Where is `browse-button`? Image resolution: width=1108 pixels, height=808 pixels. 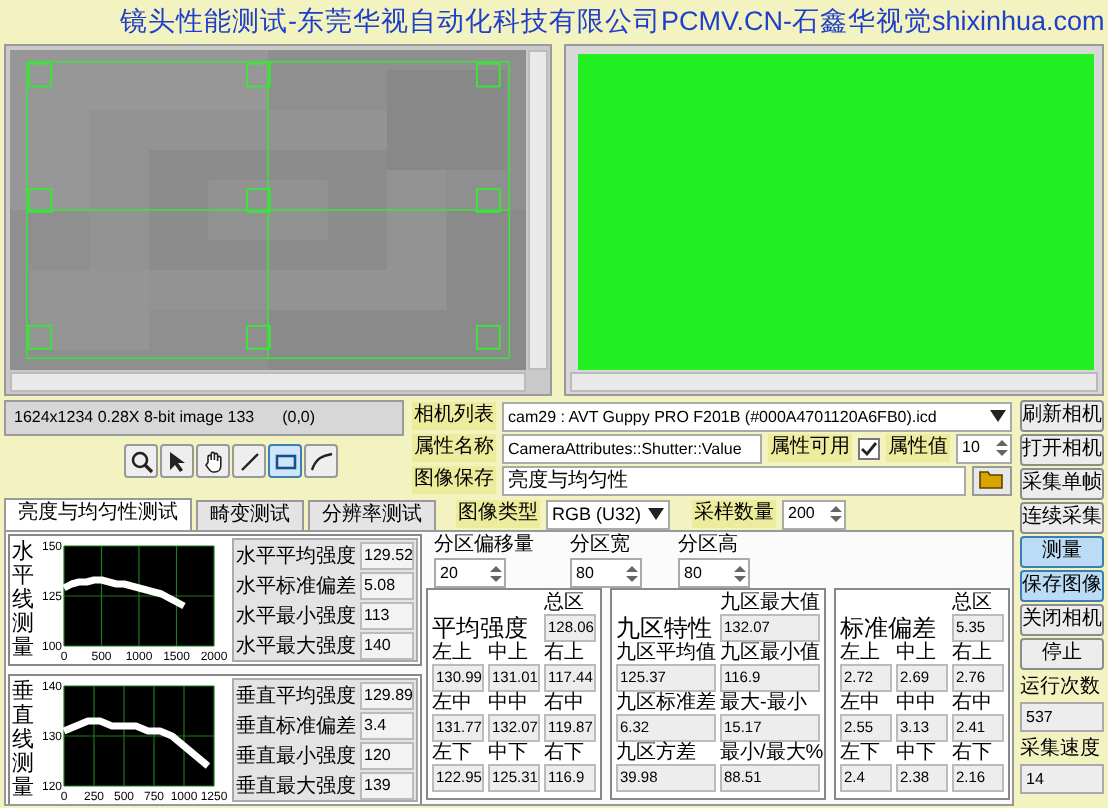 browse-button is located at coordinates (992, 480).